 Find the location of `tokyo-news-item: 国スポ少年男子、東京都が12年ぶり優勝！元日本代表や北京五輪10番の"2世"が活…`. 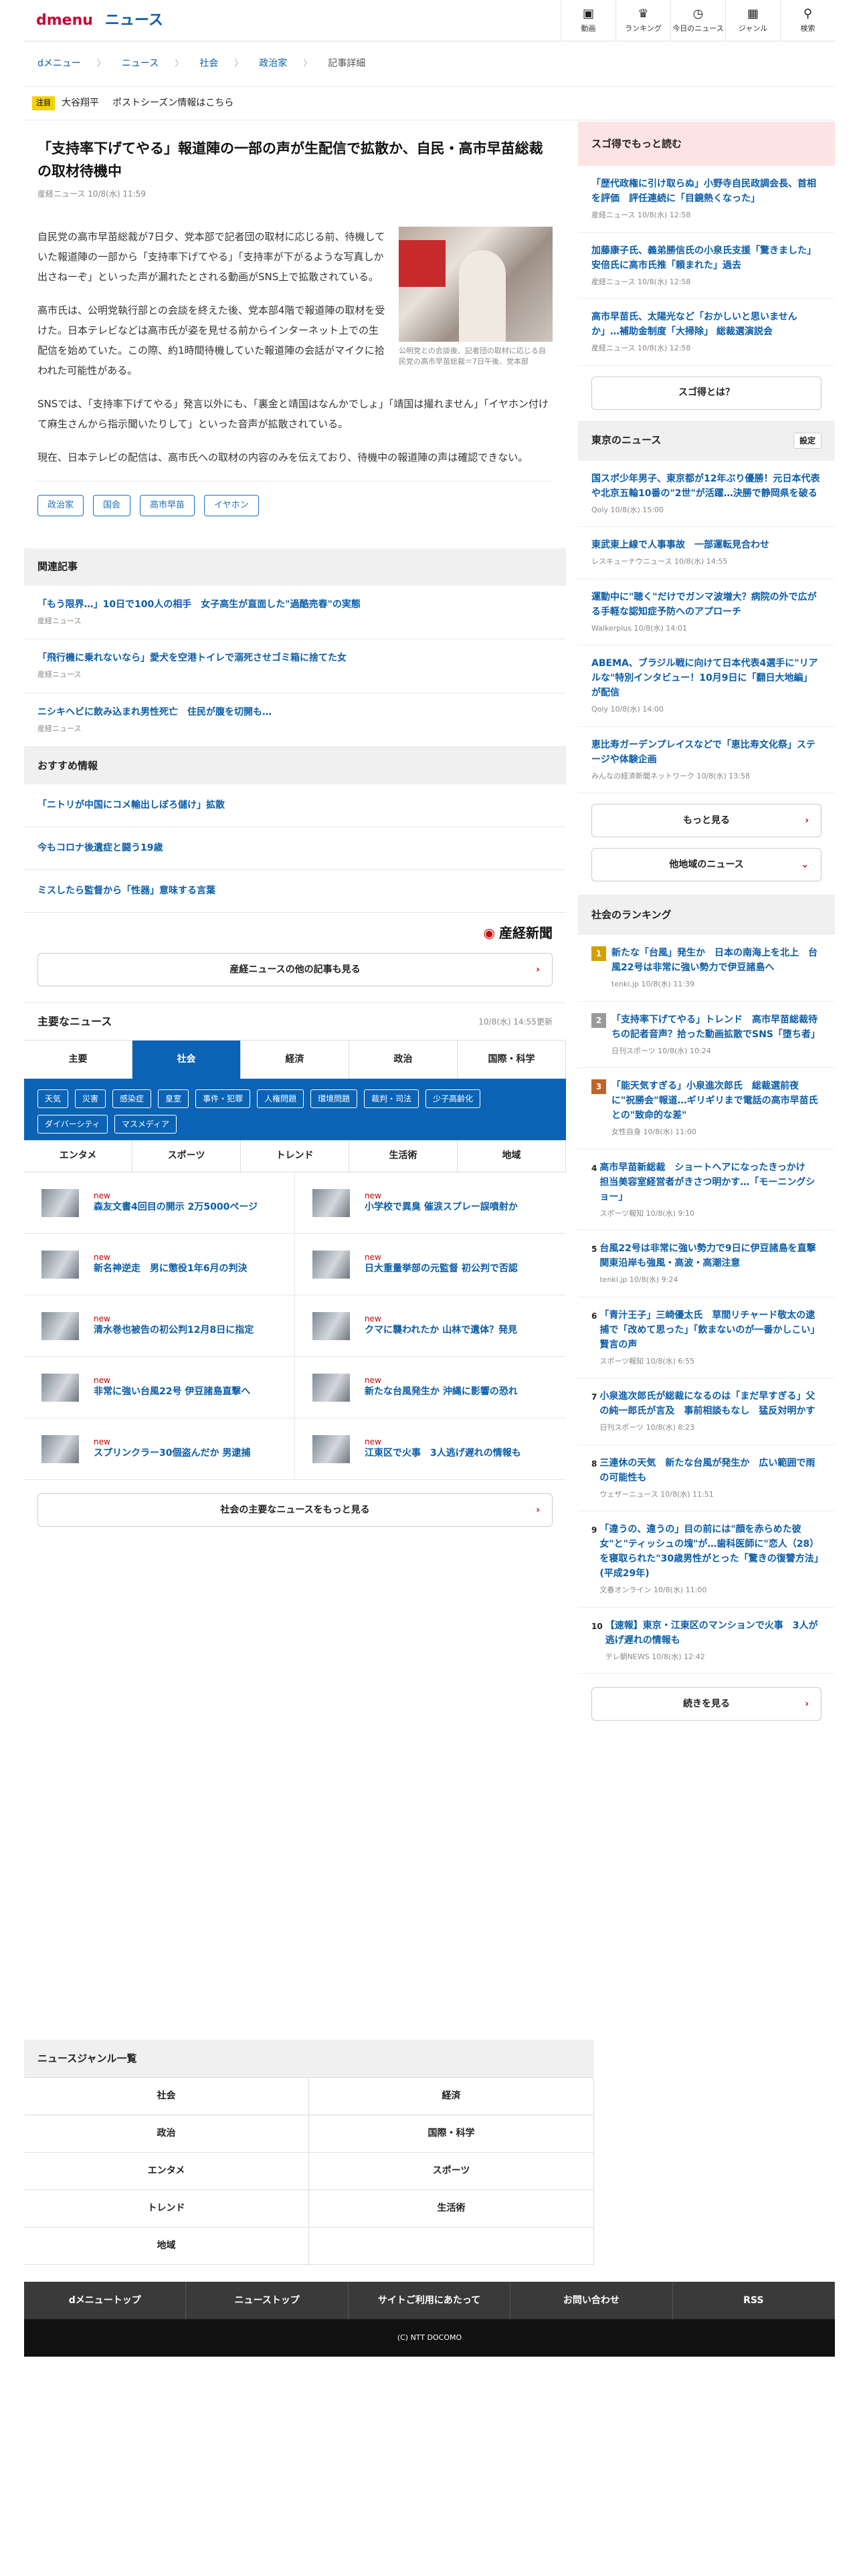

tokyo-news-item: 国スポ少年男子、東京都が12年ぶり優勝！元日本代表や北京五輪10番の"2世"が活… is located at coordinates (706, 494).